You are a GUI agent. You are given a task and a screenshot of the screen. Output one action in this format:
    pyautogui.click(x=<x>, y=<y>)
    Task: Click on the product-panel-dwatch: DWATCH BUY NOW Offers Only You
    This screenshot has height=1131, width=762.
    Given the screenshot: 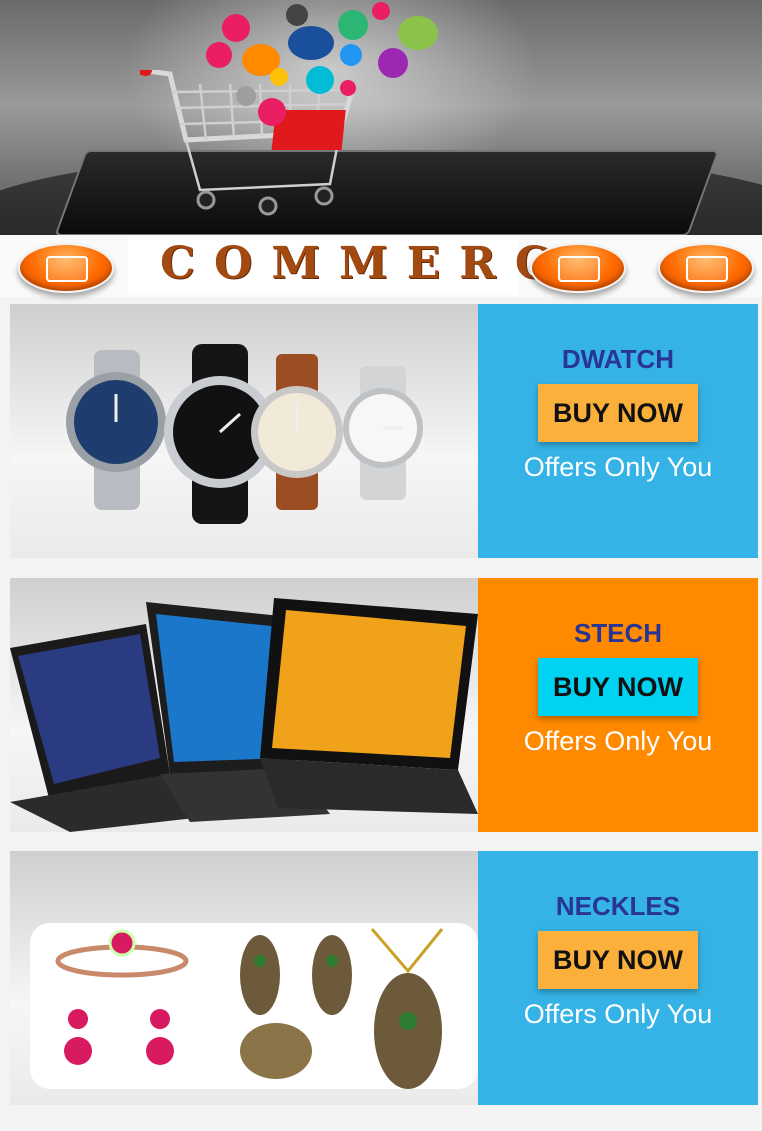 What is the action you would take?
    pyautogui.click(x=618, y=431)
    